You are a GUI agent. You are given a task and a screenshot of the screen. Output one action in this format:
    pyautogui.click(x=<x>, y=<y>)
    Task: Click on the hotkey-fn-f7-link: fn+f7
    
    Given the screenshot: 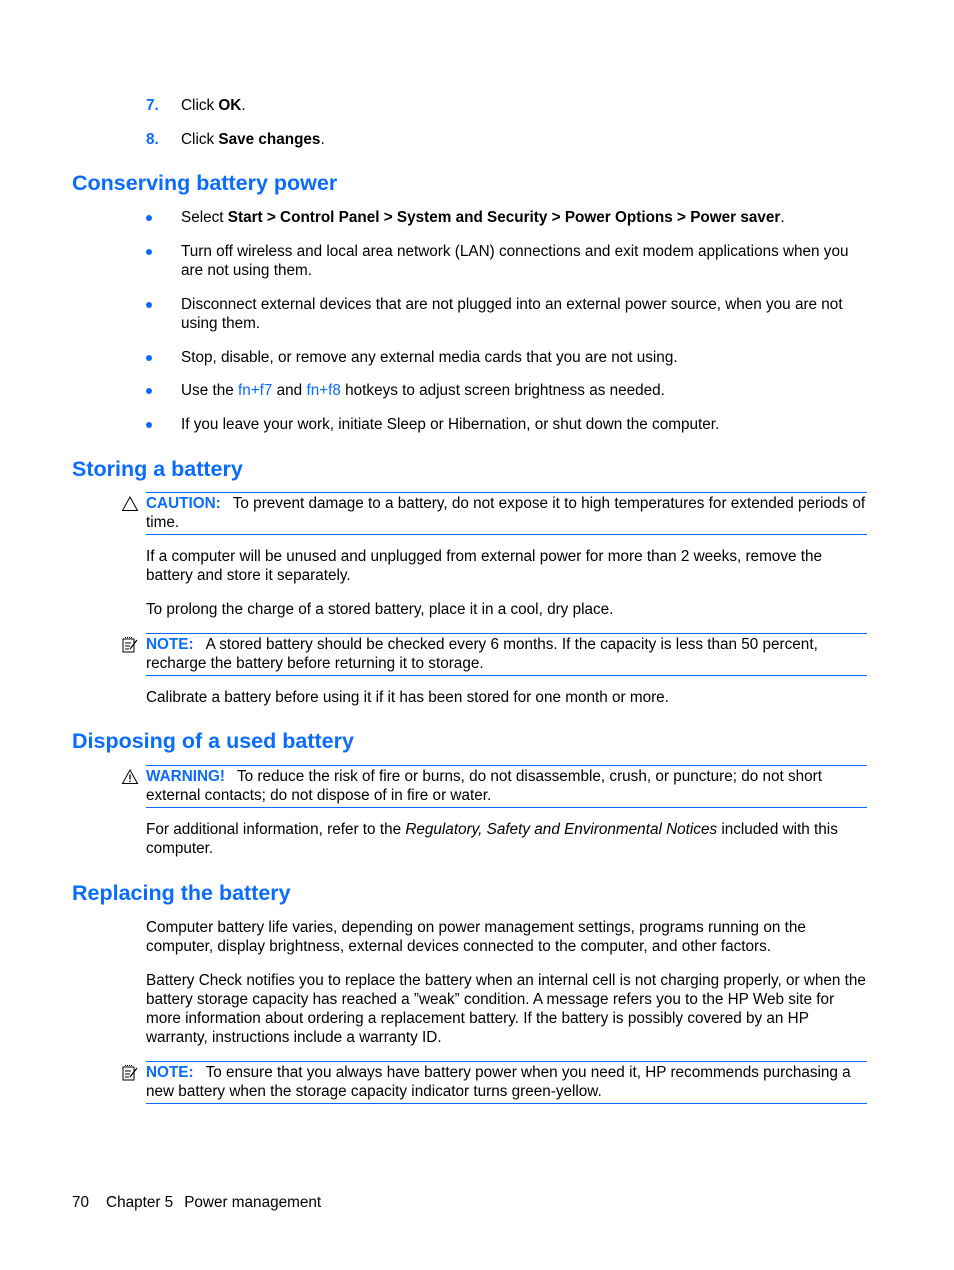 What is the action you would take?
    pyautogui.click(x=255, y=390)
    